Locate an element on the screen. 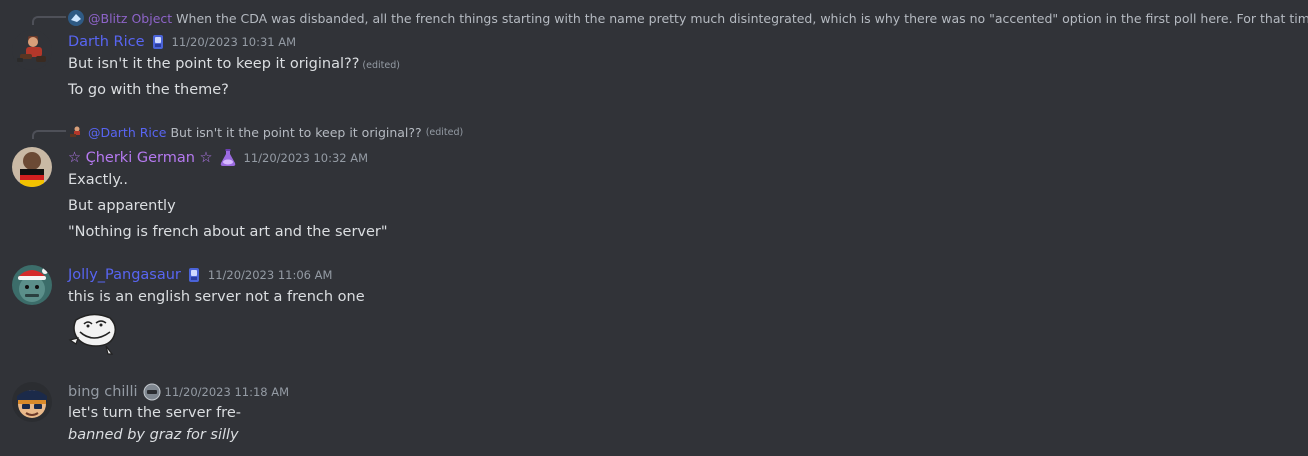 The image size is (1308, 456). reply-username: @Darth Rice is located at coordinates (127, 132).